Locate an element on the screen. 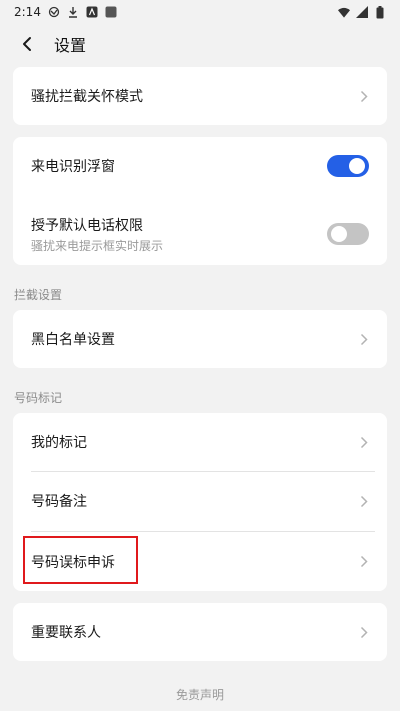 Image resolution: width=400 pixels, height=711 pixels. section-title-number-mark: 号码标记 is located at coordinates (38, 398).